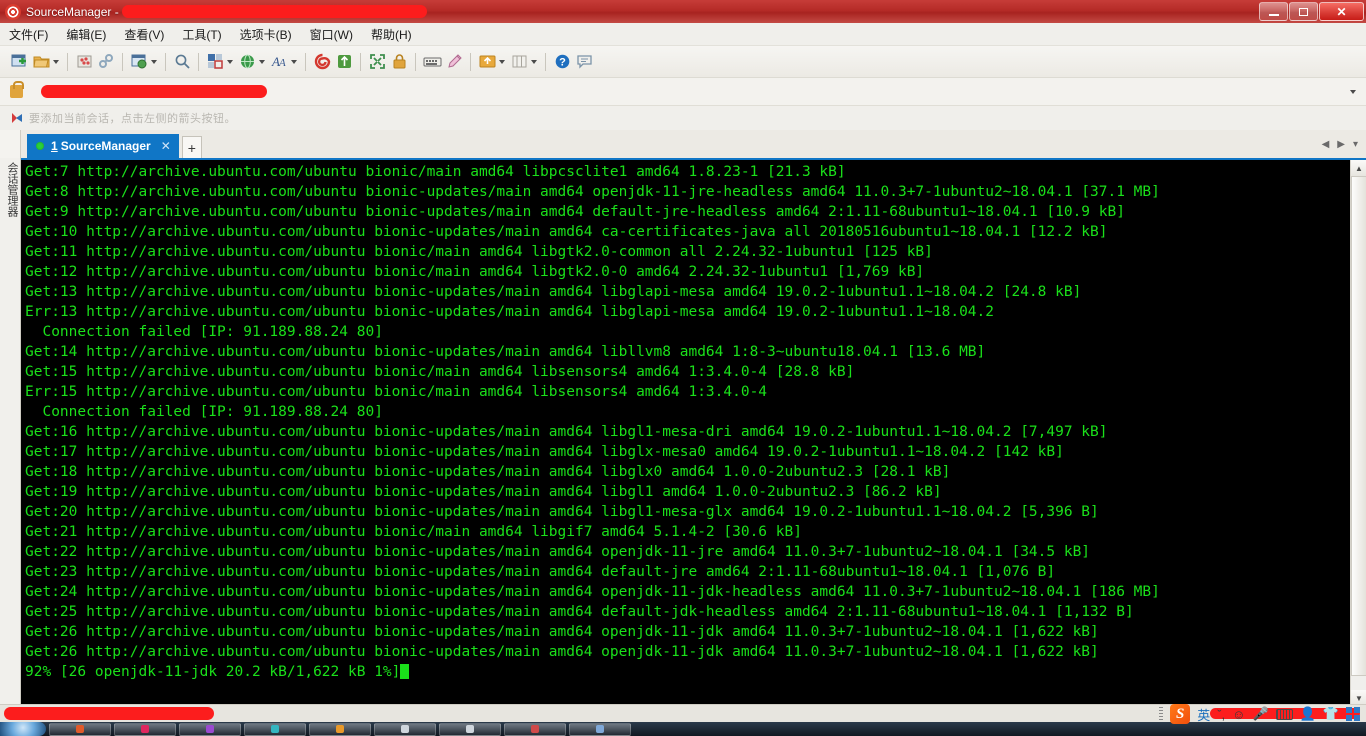  I want to click on scrollbar-thumb, so click(1358, 426).